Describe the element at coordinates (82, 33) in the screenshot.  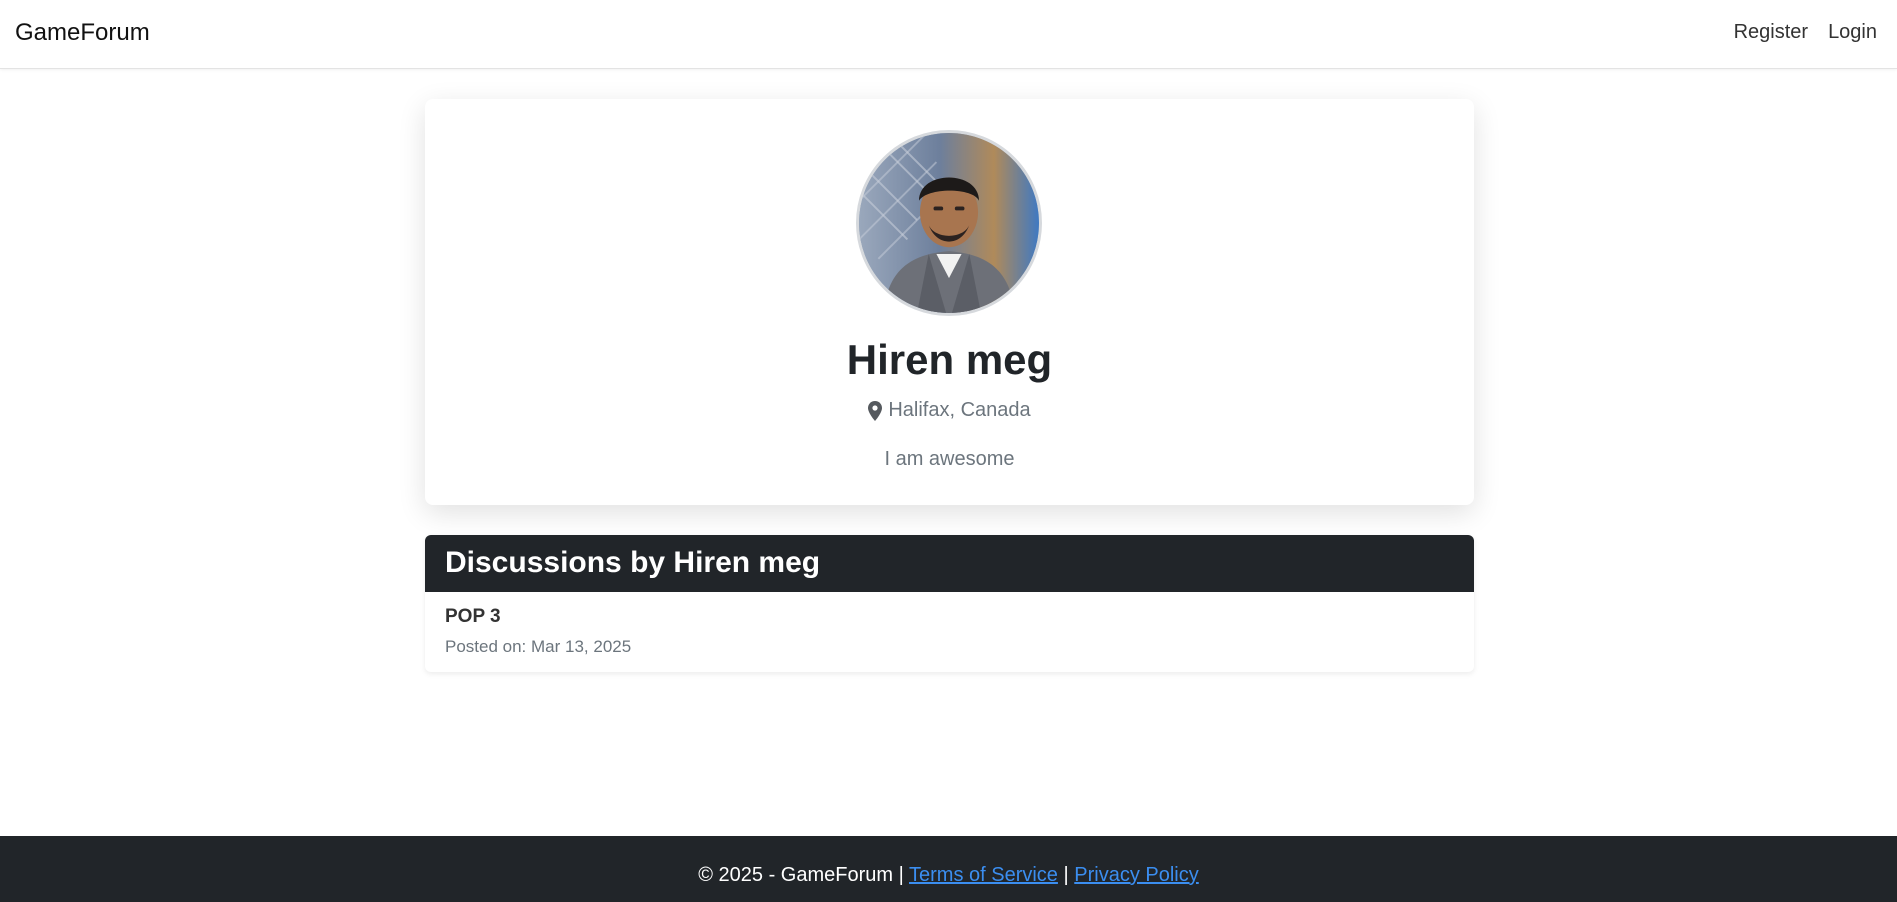
I see `brand-link: GameForum` at that location.